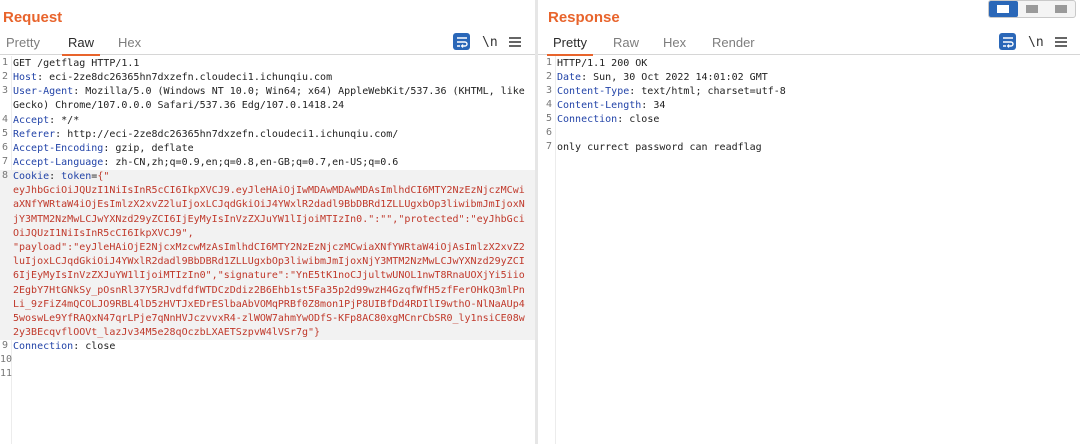  I want to click on response-title: Response, so click(584, 17).